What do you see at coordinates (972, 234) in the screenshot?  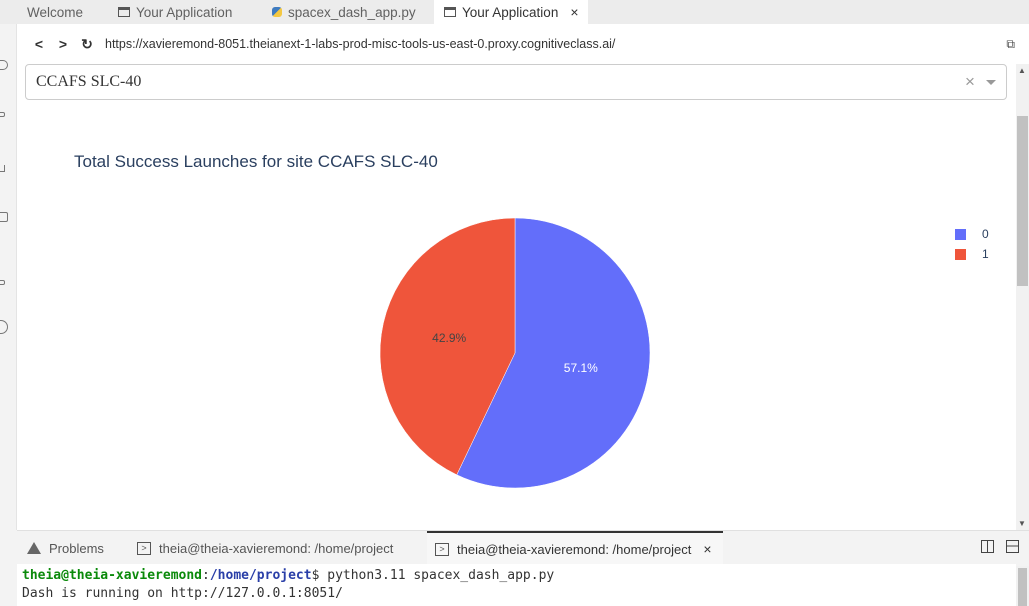 I see `legend-item-0: 0` at bounding box center [972, 234].